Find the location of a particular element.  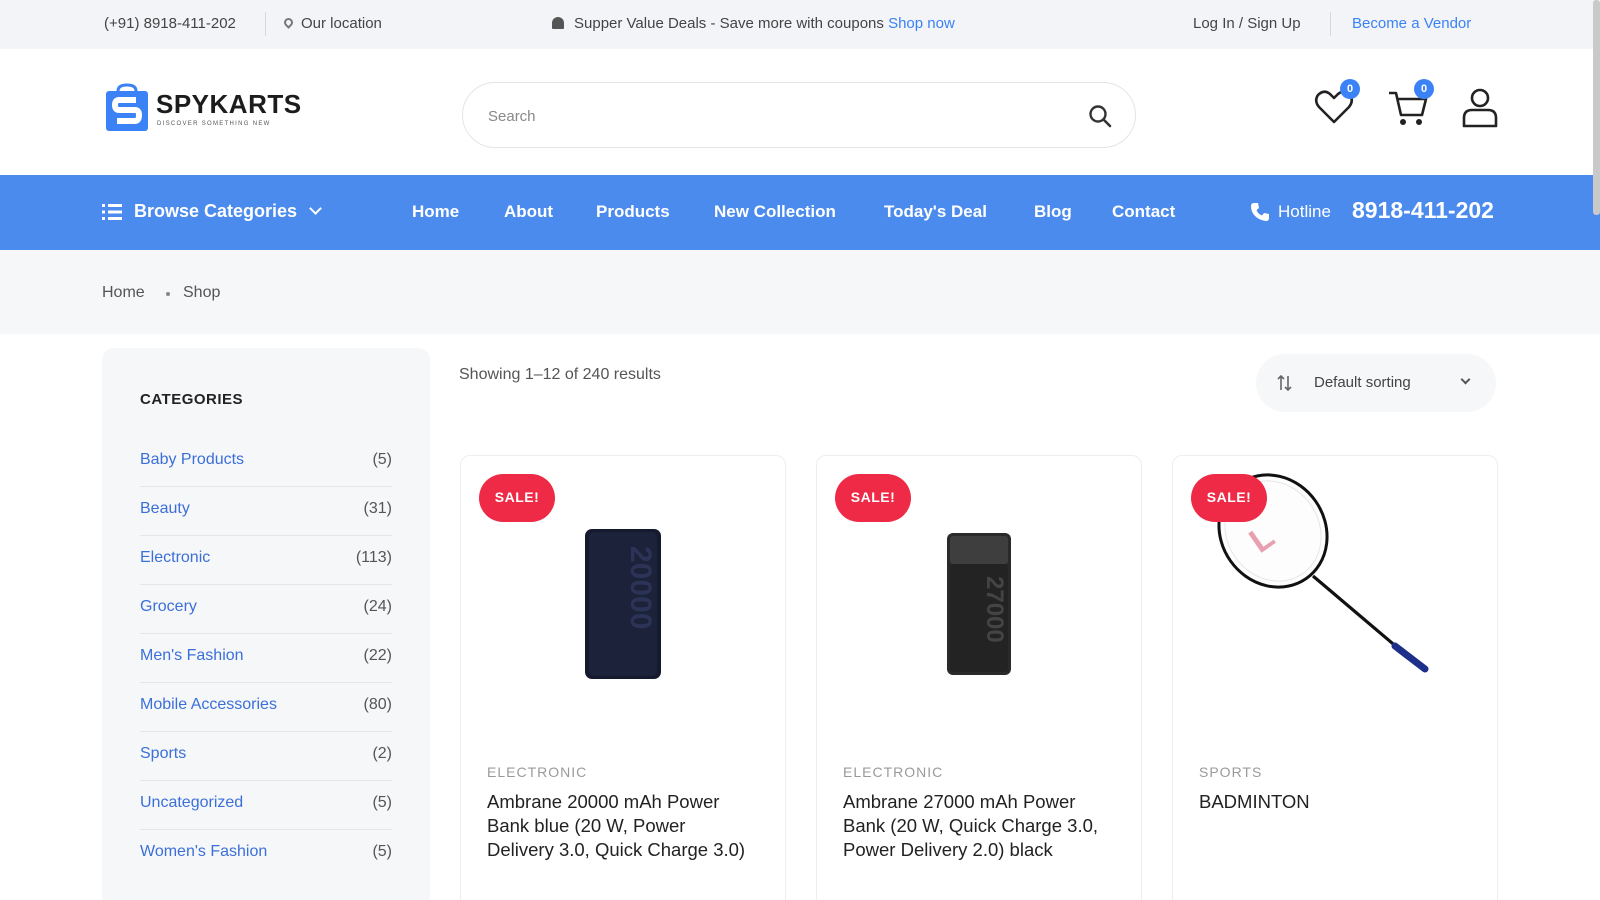

shopping-bag-logo-icon is located at coordinates (127, 107).